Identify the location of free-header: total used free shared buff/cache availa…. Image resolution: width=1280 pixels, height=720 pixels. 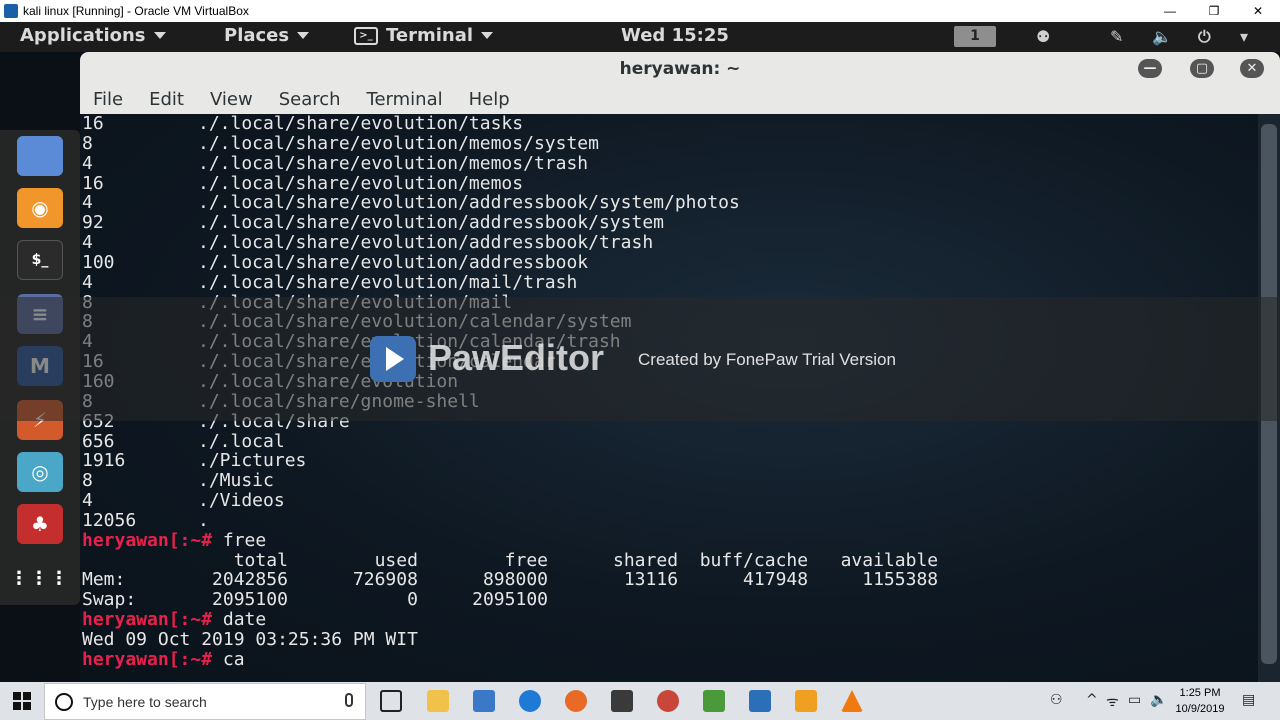
(510, 560).